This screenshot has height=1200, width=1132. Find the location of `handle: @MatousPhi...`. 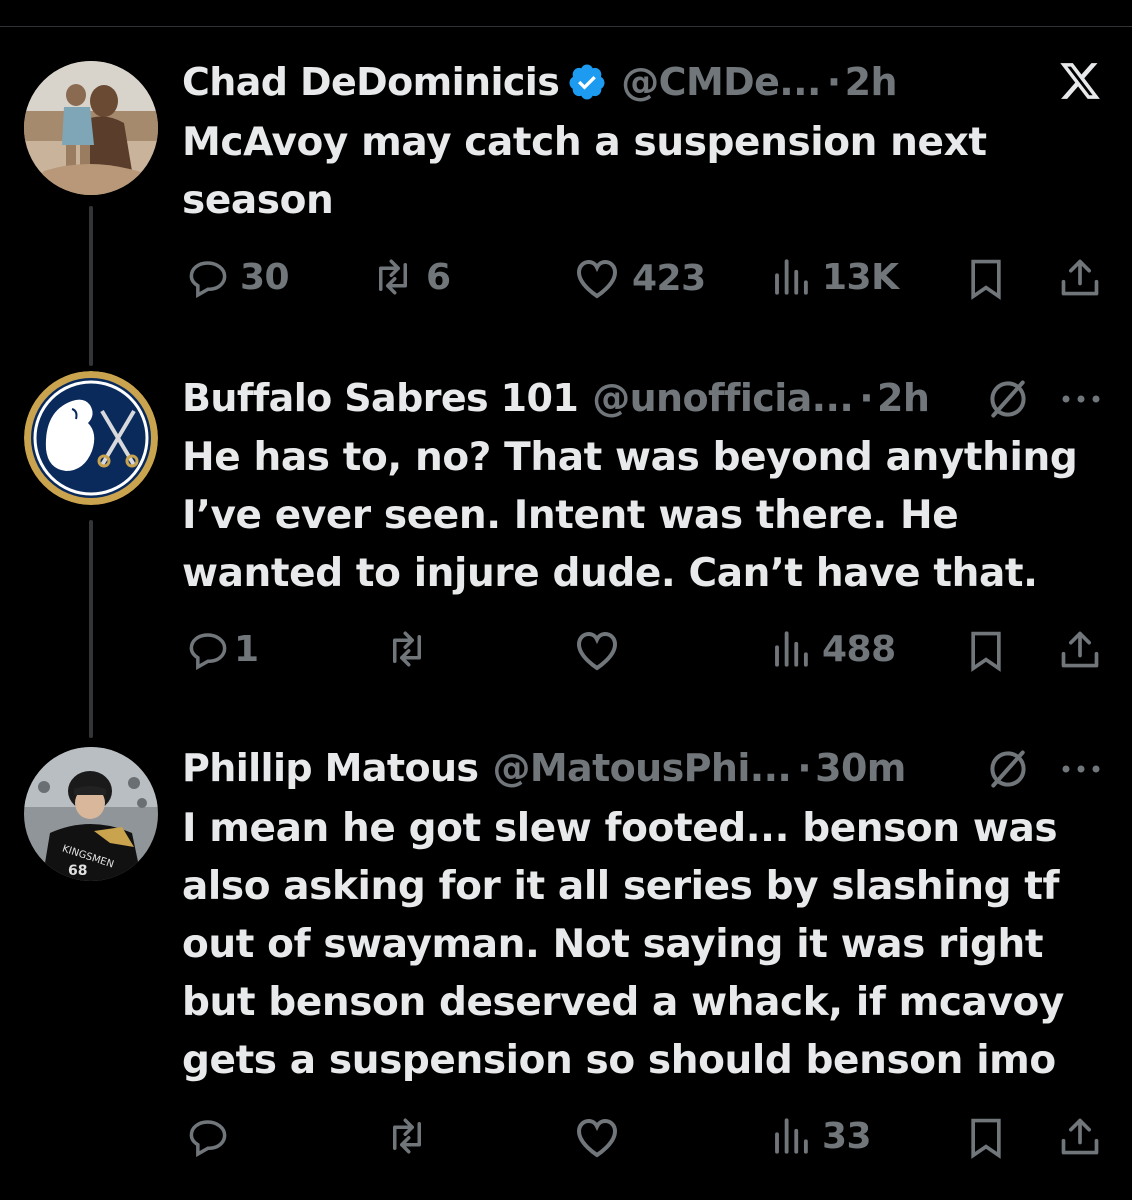

handle: @MatousPhi... is located at coordinates (641, 768).